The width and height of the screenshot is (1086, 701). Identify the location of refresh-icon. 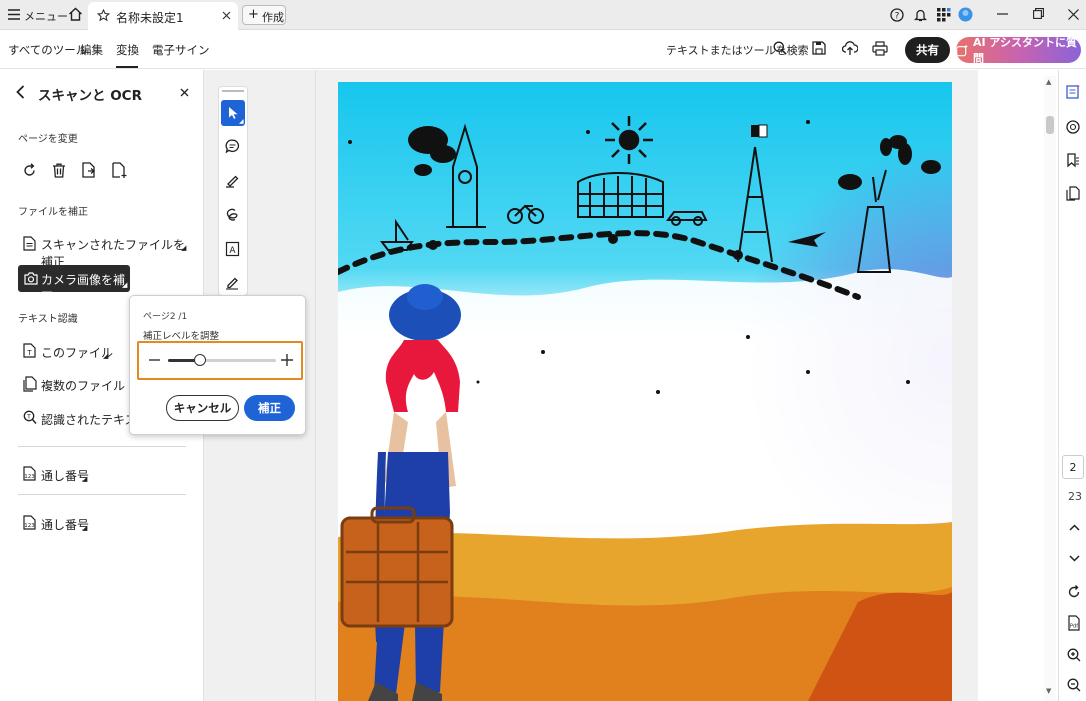
(1074, 592).